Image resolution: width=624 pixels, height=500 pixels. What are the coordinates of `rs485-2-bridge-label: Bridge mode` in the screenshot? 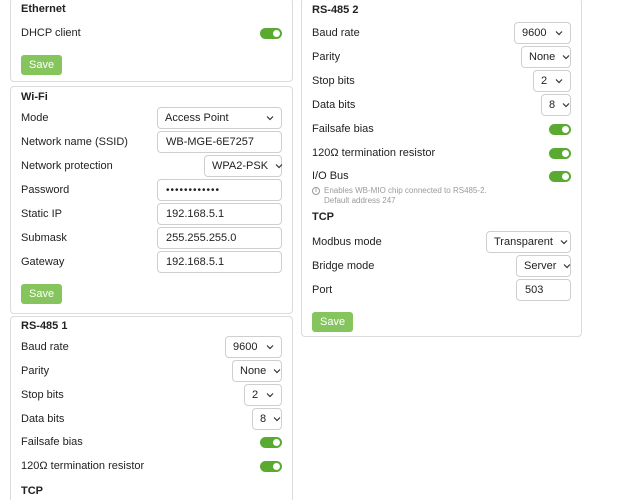 It's located at (343, 266).